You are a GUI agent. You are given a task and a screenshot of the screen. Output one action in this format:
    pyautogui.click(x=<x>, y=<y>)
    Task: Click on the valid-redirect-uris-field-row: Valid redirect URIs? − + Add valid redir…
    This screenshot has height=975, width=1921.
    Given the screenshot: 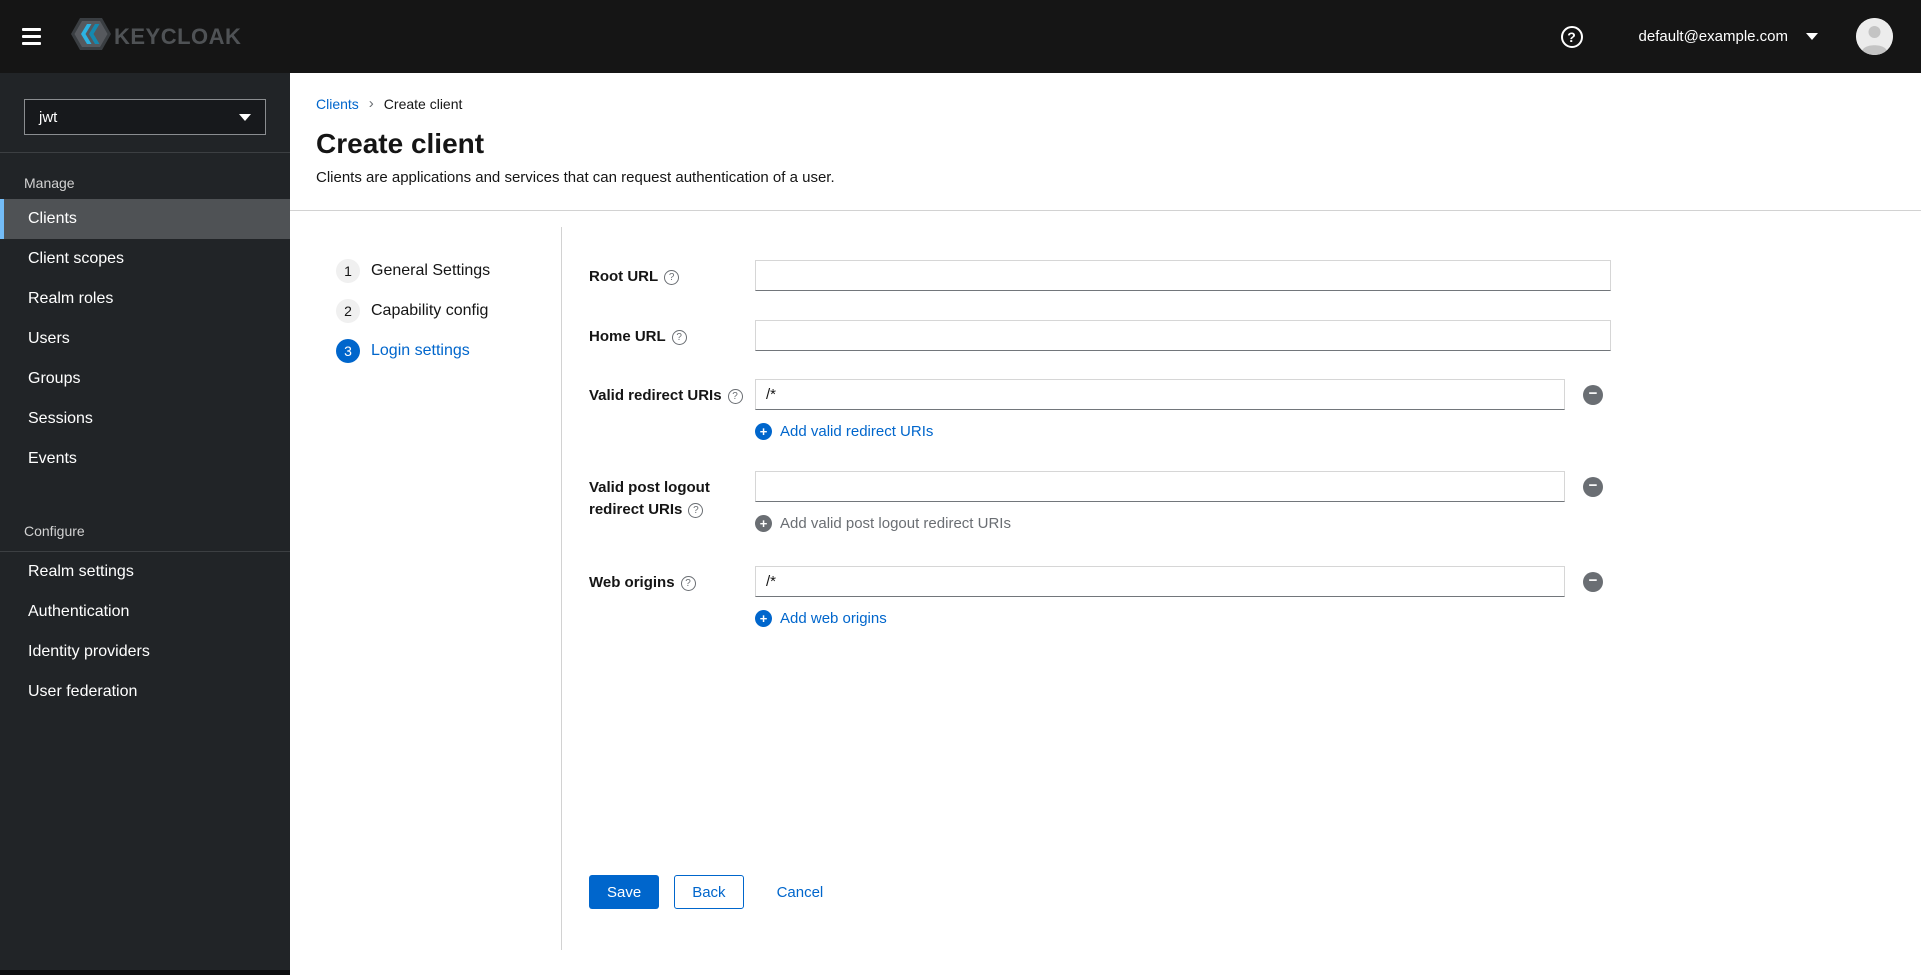 What is the action you would take?
    pyautogui.click(x=1255, y=409)
    